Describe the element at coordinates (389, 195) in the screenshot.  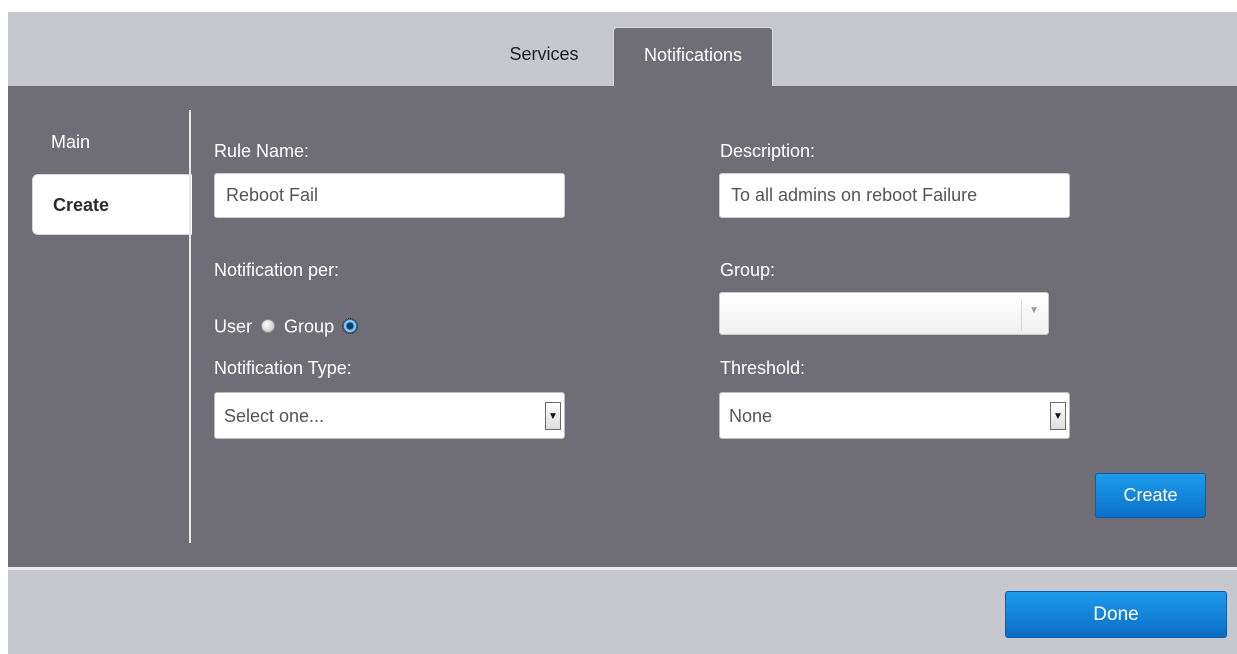
I see `rule-name-input` at that location.